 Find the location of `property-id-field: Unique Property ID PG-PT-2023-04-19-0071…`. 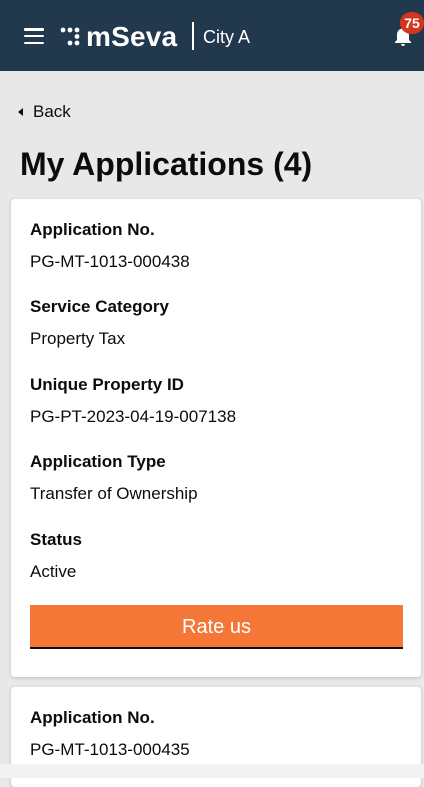

property-id-field: Unique Property ID PG-PT-2023-04-19-0071… is located at coordinates (133, 401).